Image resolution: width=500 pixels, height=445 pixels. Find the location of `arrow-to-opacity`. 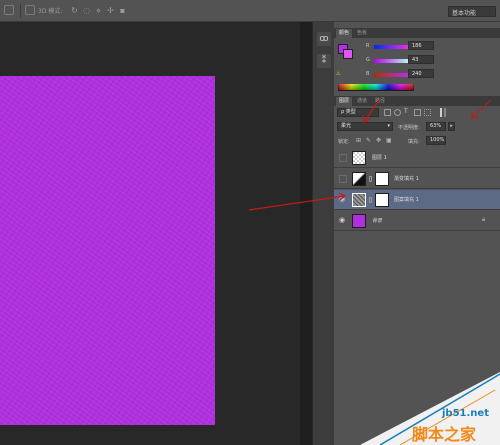

arrow-to-opacity is located at coordinates (481, 109).